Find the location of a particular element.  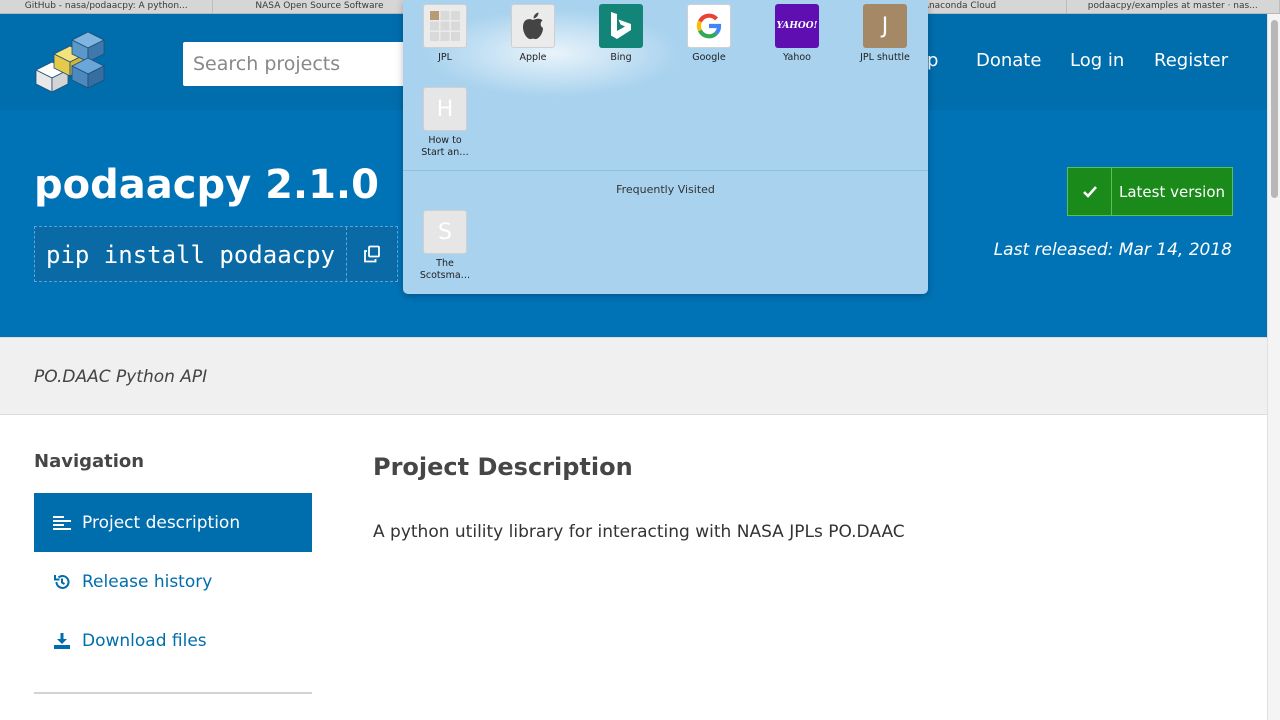

copy-button is located at coordinates (372, 254).